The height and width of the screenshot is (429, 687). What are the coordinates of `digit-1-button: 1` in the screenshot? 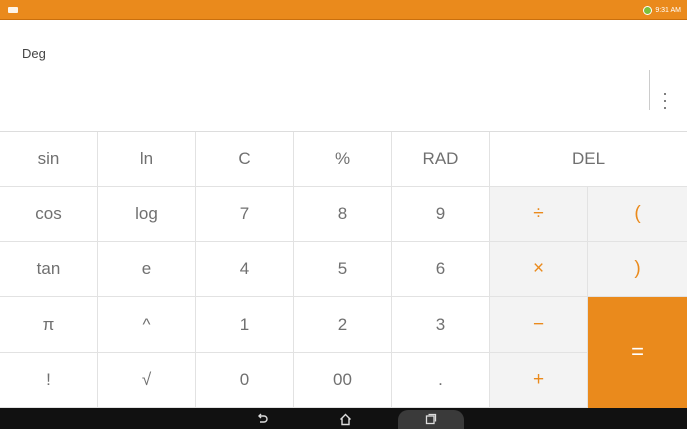 It's located at (245, 325).